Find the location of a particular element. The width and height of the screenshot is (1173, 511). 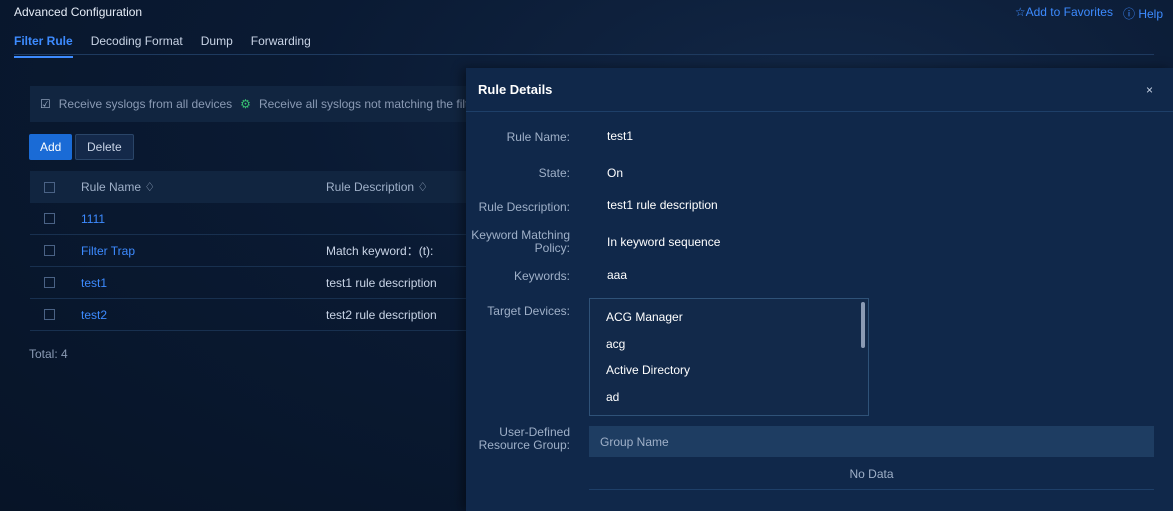

table-row: Filter Trap Match keyword：(t): is located at coordinates (250, 251).